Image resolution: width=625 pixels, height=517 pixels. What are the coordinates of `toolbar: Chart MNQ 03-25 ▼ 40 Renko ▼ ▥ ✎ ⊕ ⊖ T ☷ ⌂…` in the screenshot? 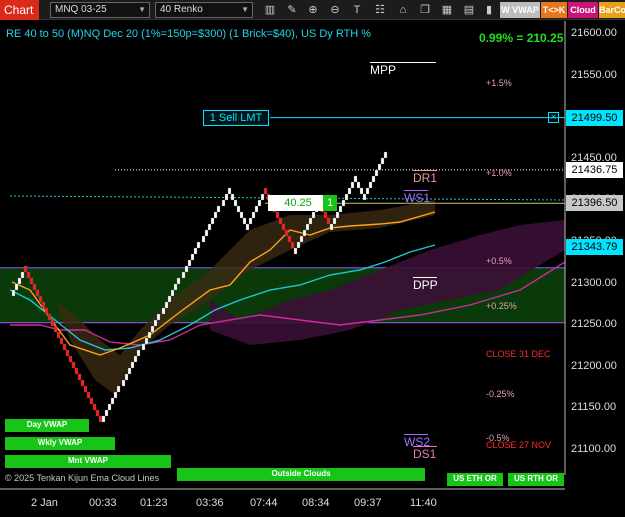 It's located at (312, 10).